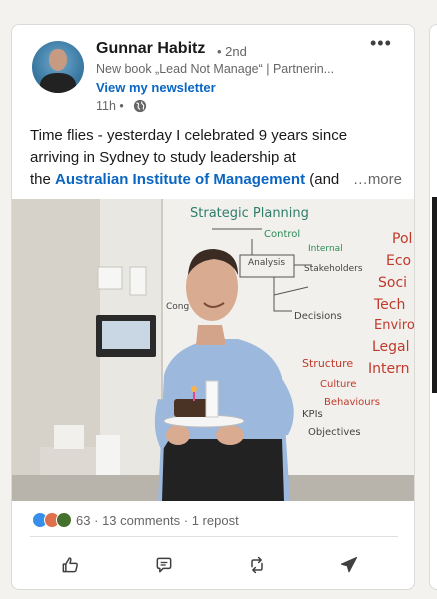 Image resolution: width=437 pixels, height=599 pixels. Describe the element at coordinates (327, 363) in the screenshot. I see `whiteboard-text-6: Structure` at that location.